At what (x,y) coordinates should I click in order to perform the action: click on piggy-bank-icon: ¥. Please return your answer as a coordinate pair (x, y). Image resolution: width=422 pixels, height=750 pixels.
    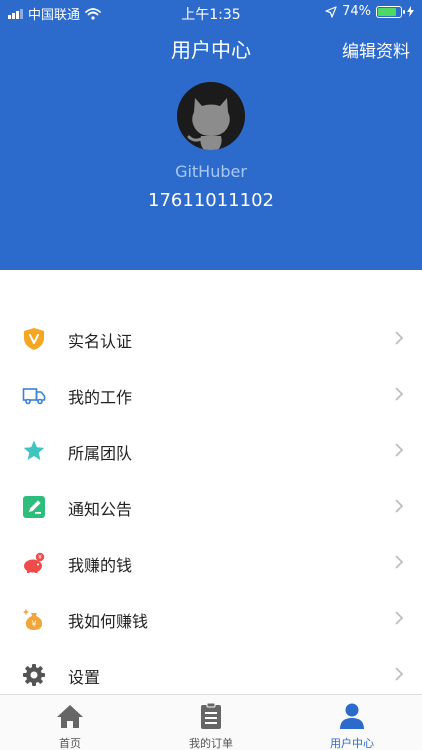
    Looking at the image, I should click on (34, 562).